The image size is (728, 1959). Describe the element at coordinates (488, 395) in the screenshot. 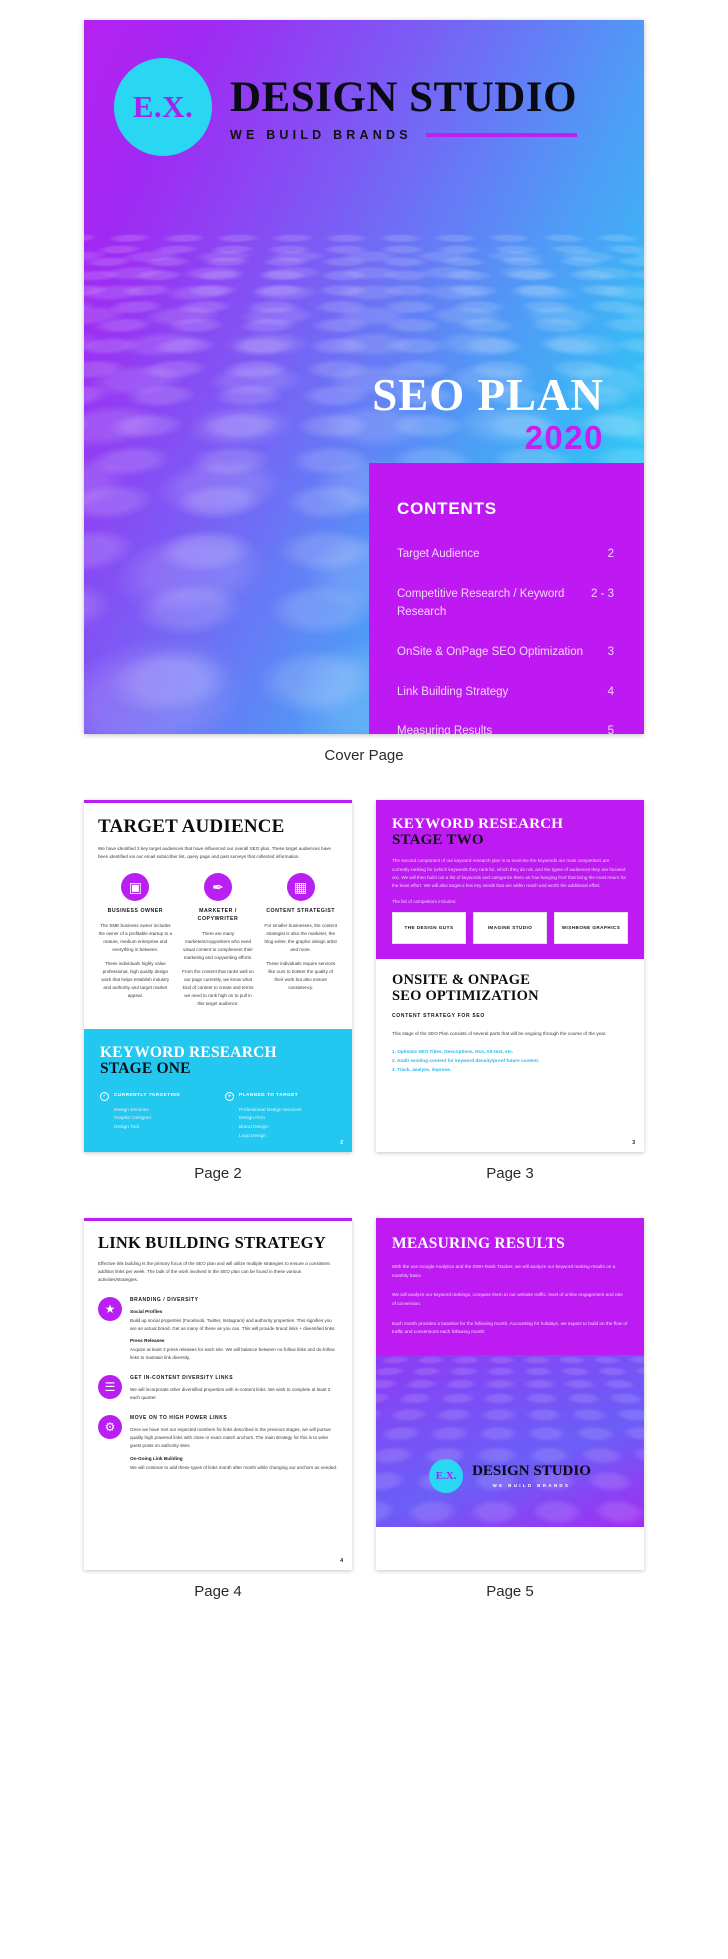

I see `cover-title: SEO PLAN` at that location.